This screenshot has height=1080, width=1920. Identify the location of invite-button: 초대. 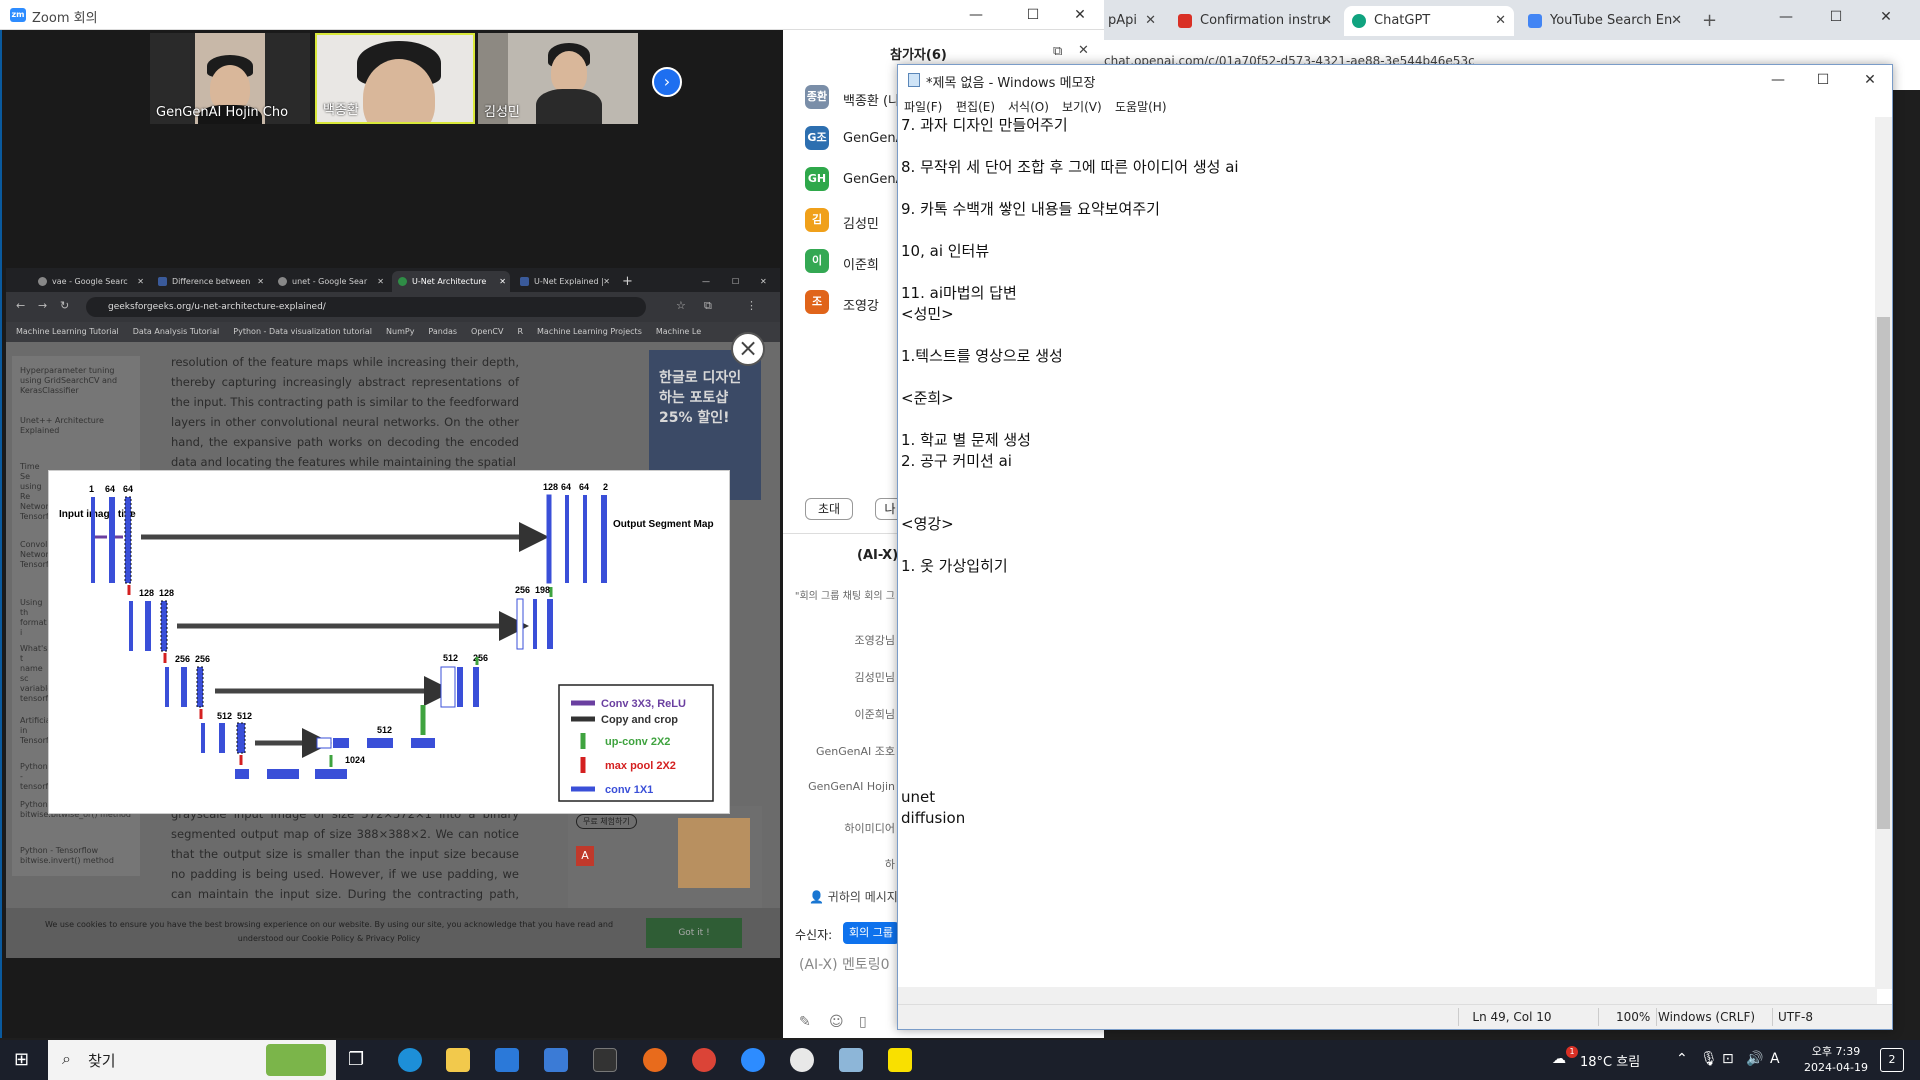
(829, 509).